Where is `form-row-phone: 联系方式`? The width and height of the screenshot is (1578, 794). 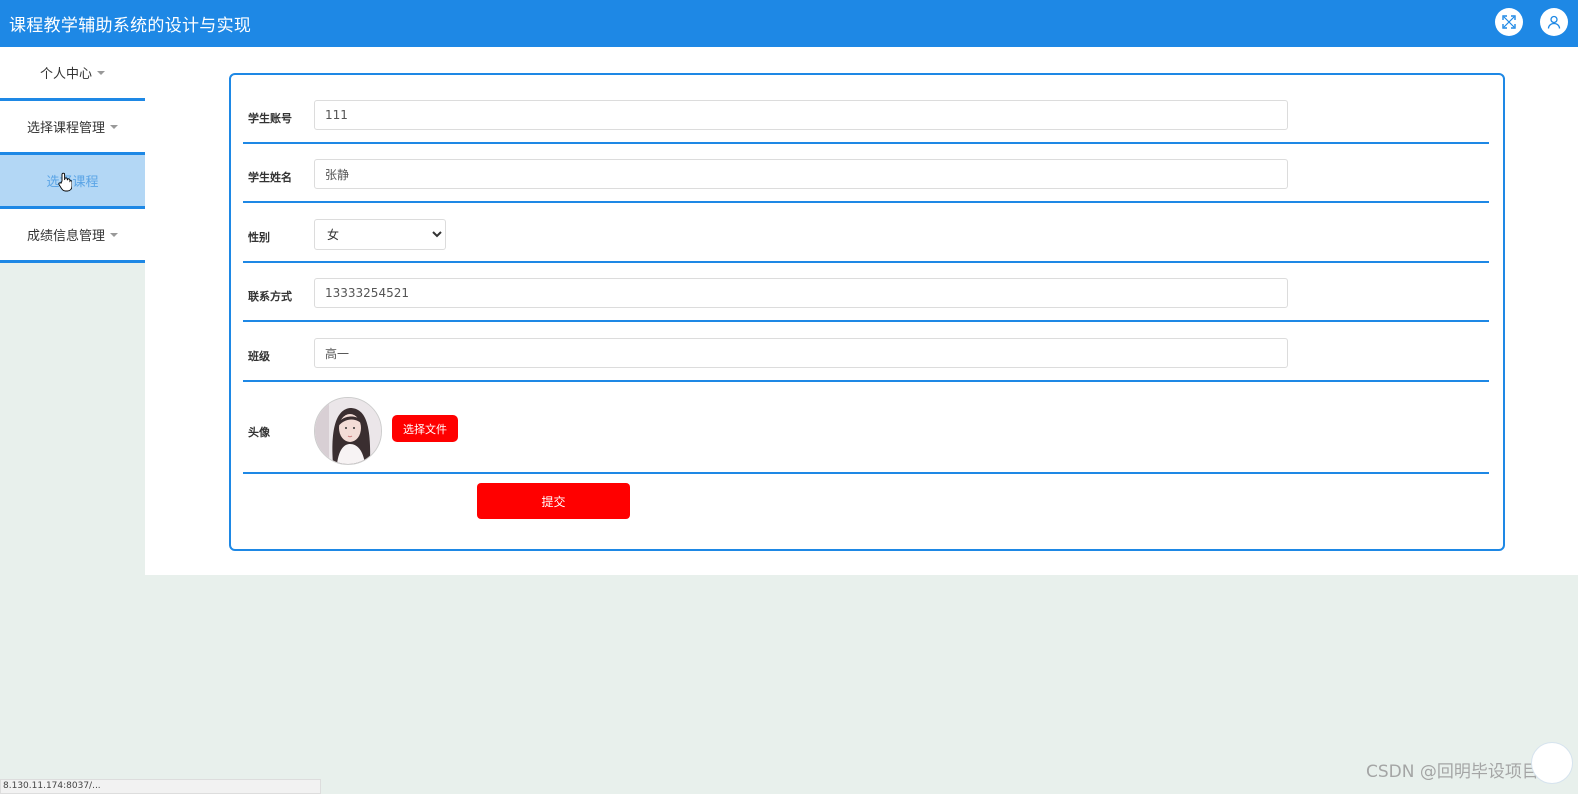
form-row-phone: 联系方式 is located at coordinates (866, 292).